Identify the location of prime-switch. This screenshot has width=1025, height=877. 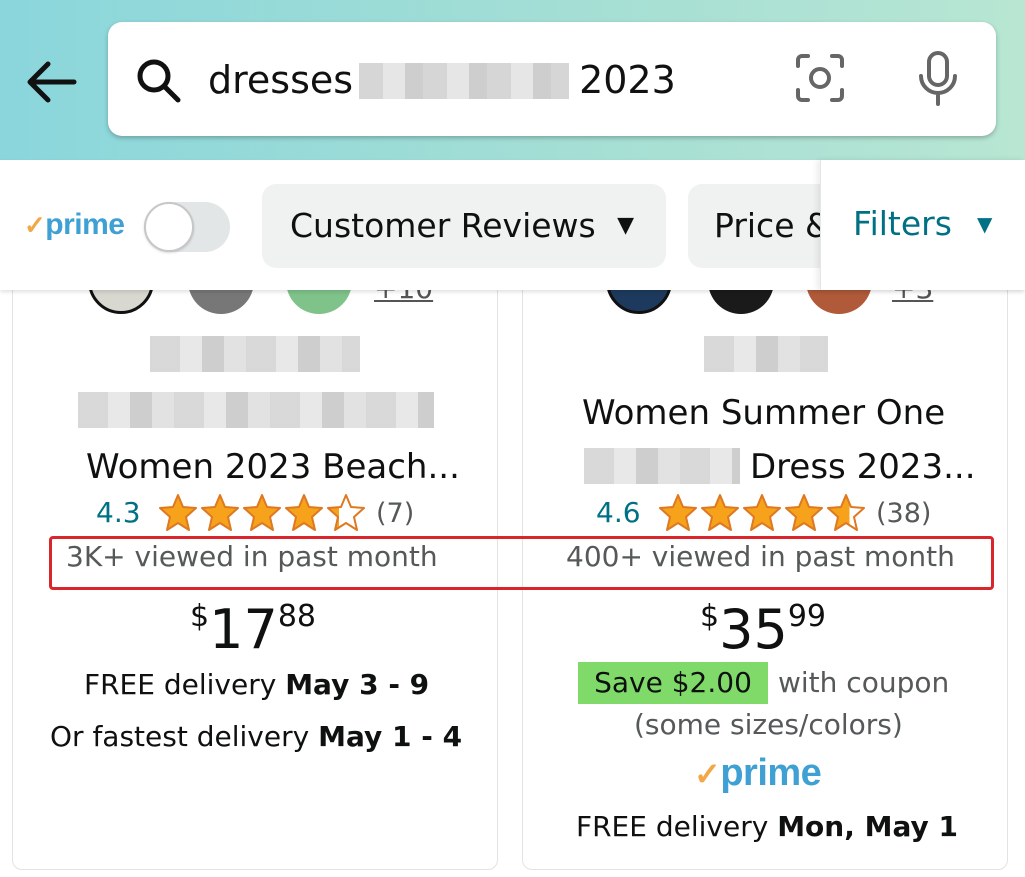
(187, 227).